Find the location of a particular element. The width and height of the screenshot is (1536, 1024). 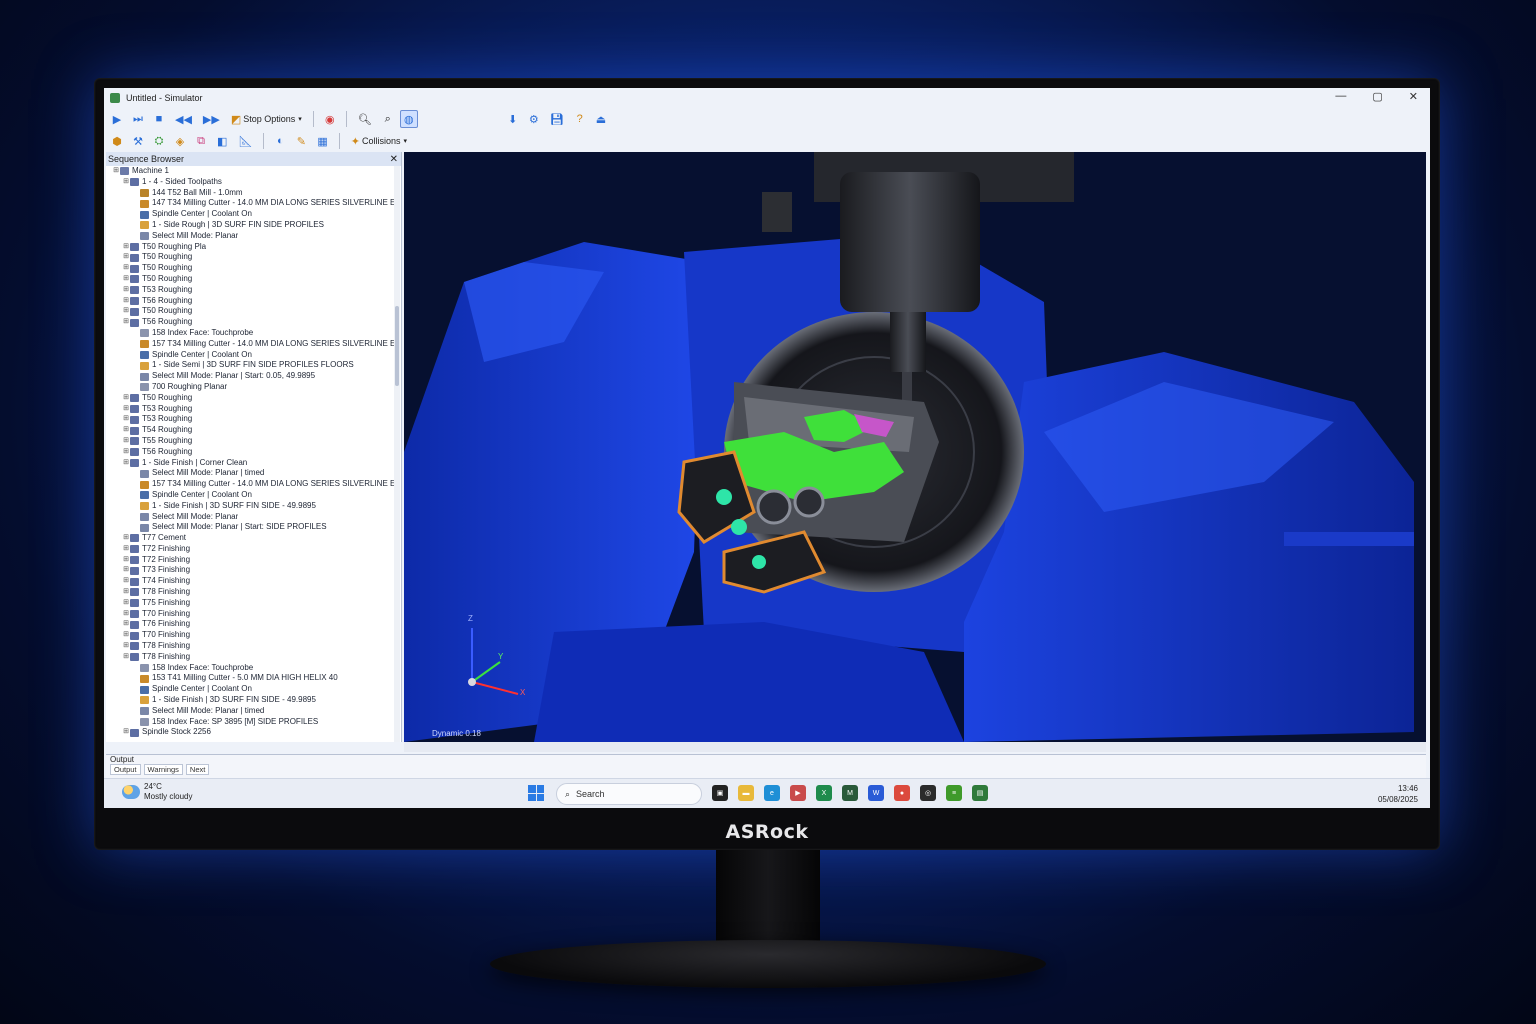

app-green-icon: ≡ is located at coordinates (954, 793).